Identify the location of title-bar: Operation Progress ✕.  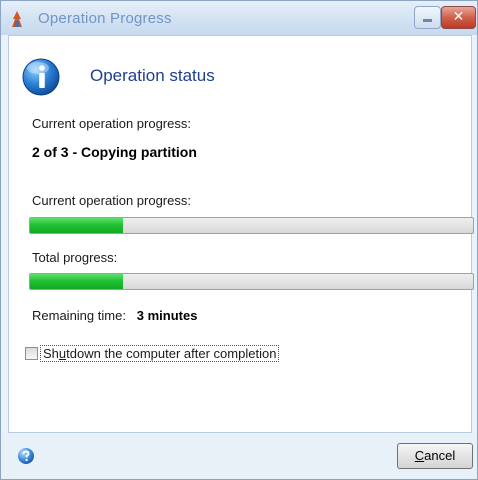
(239, 18).